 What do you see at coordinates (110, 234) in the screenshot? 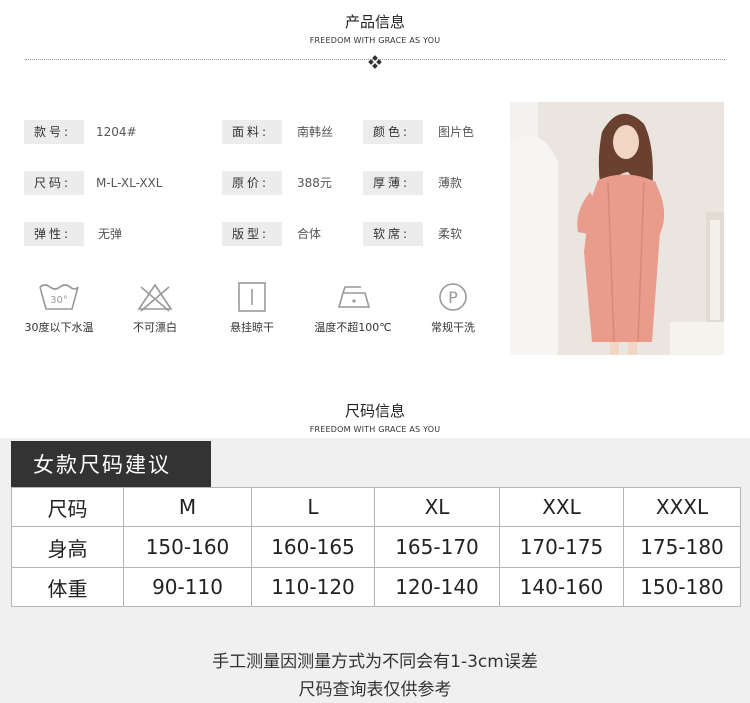
I see `attr-value-elasticity: 无弹` at bounding box center [110, 234].